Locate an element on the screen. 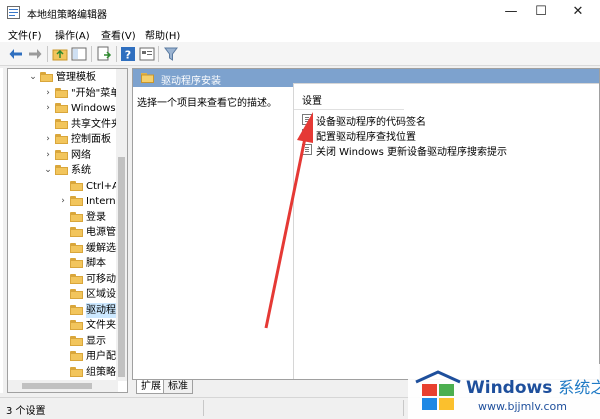 This screenshot has height=419, width=600. tree-item: 登录 is located at coordinates (63, 217).